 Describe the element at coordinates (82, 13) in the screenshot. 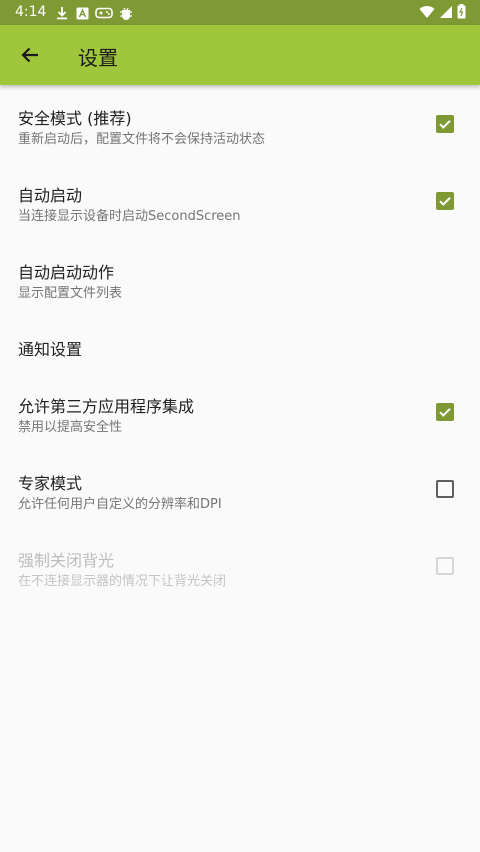

I see `a-box-icon` at that location.